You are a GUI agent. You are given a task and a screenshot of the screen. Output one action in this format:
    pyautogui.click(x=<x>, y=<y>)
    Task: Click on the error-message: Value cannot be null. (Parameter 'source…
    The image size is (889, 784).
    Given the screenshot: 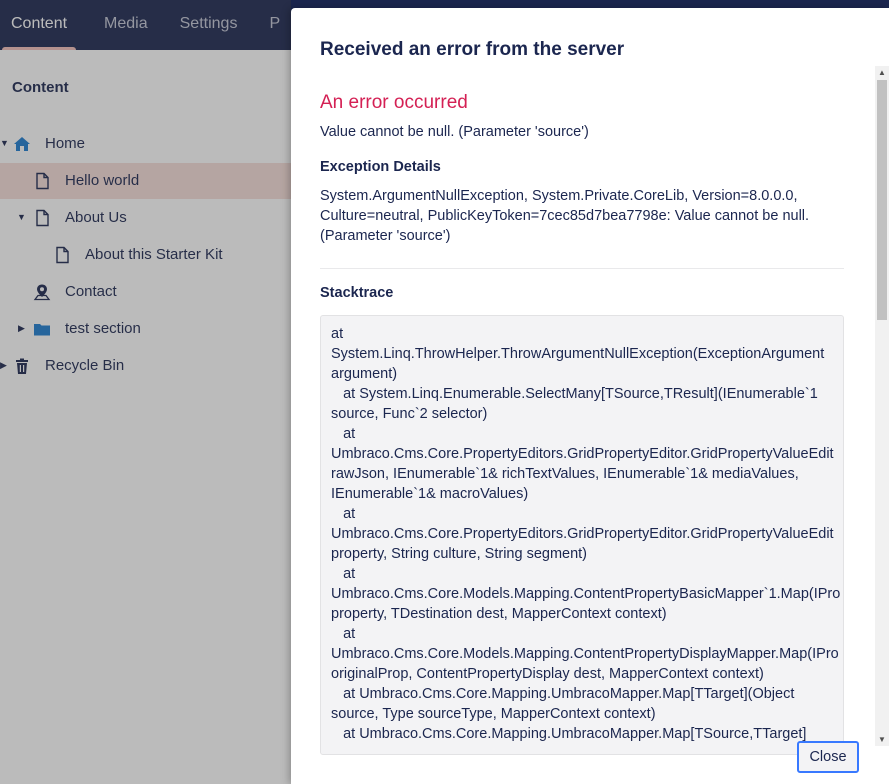 What is the action you would take?
    pyautogui.click(x=454, y=132)
    